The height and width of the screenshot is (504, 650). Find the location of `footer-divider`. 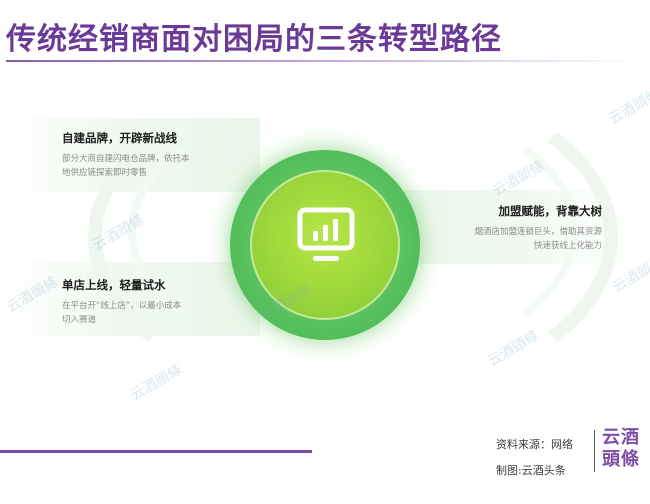

footer-divider is located at coordinates (156, 451).